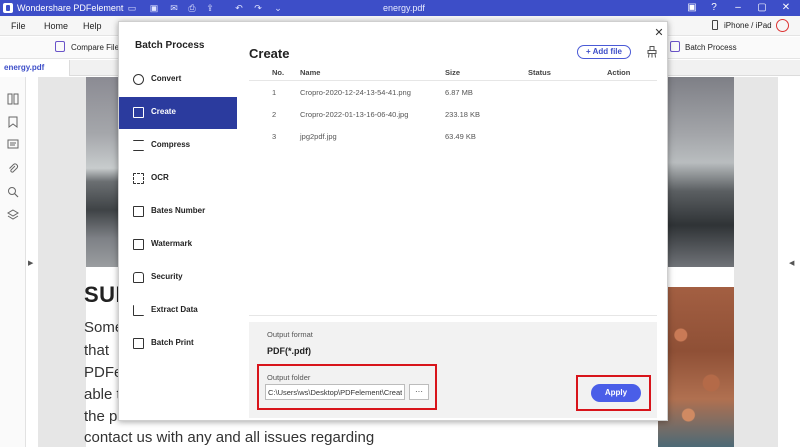  Describe the element at coordinates (13, 169) in the screenshot. I see `attachment-icon` at that location.